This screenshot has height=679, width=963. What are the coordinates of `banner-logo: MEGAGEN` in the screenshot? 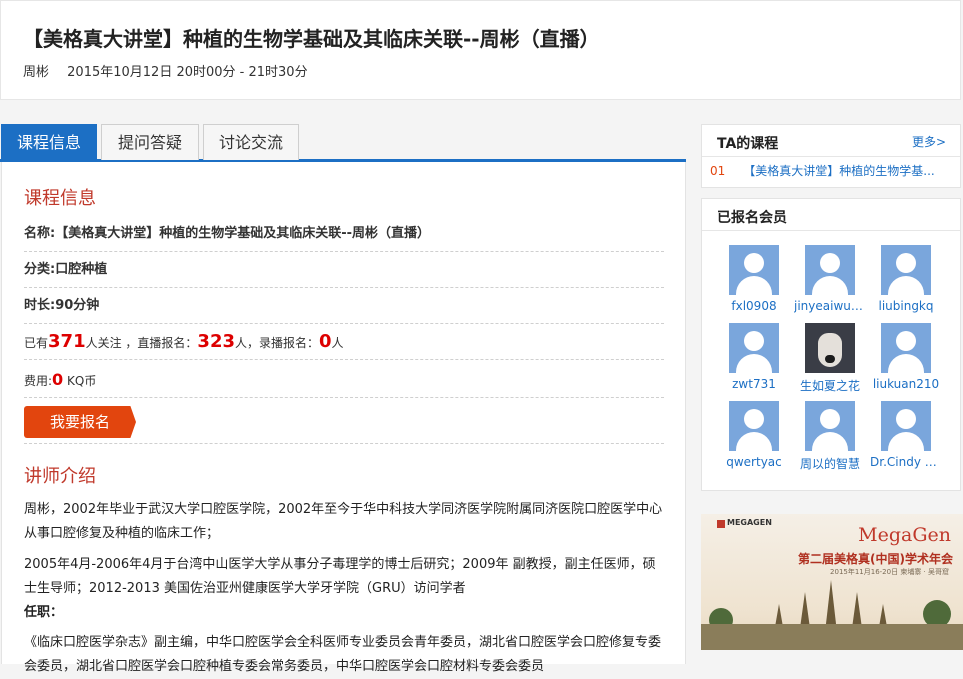 It's located at (749, 522).